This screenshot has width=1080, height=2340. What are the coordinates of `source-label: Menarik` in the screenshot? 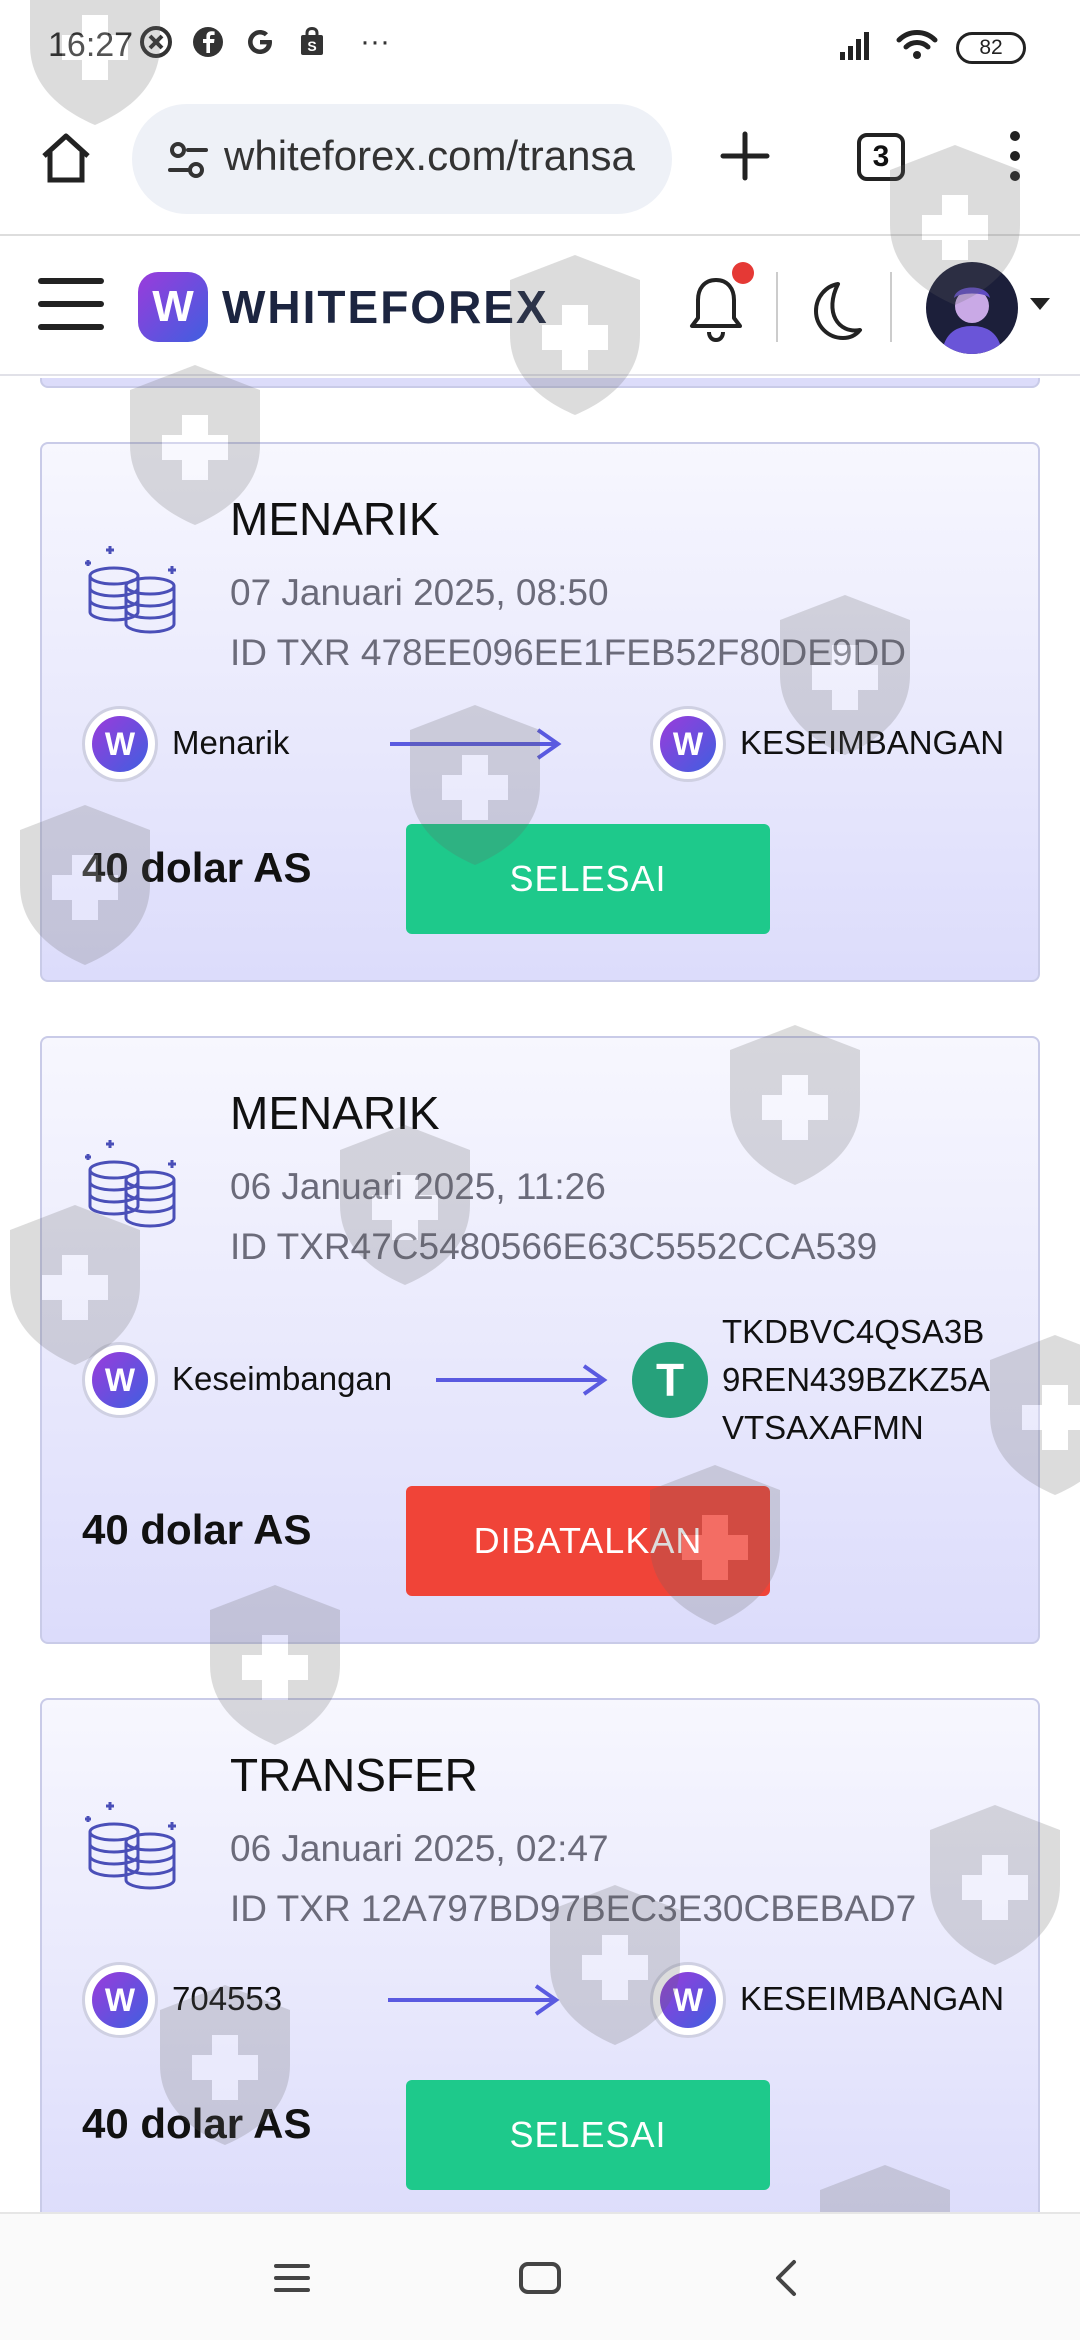 It's located at (231, 742).